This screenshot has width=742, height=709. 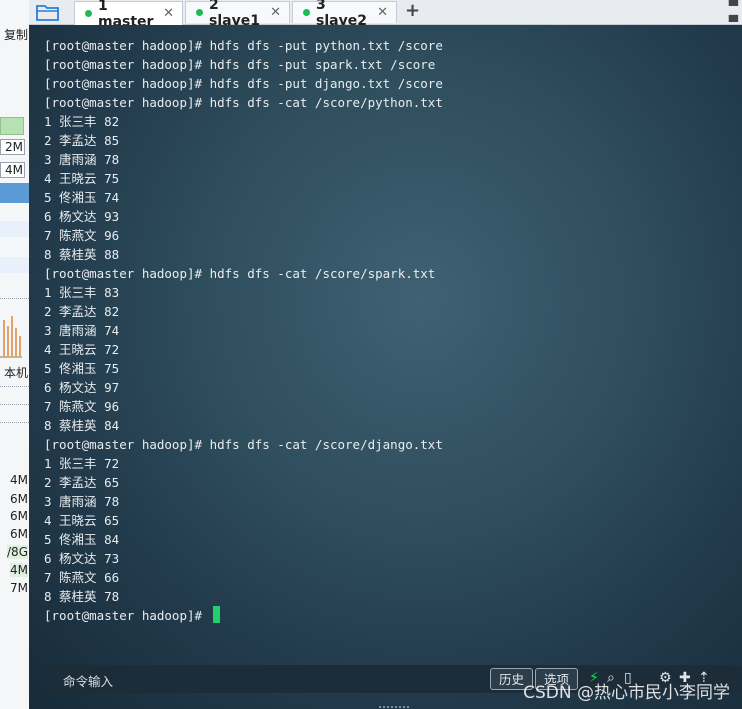 I want to click on terminal-line: 2 李孟达 82, so click(x=82, y=311).